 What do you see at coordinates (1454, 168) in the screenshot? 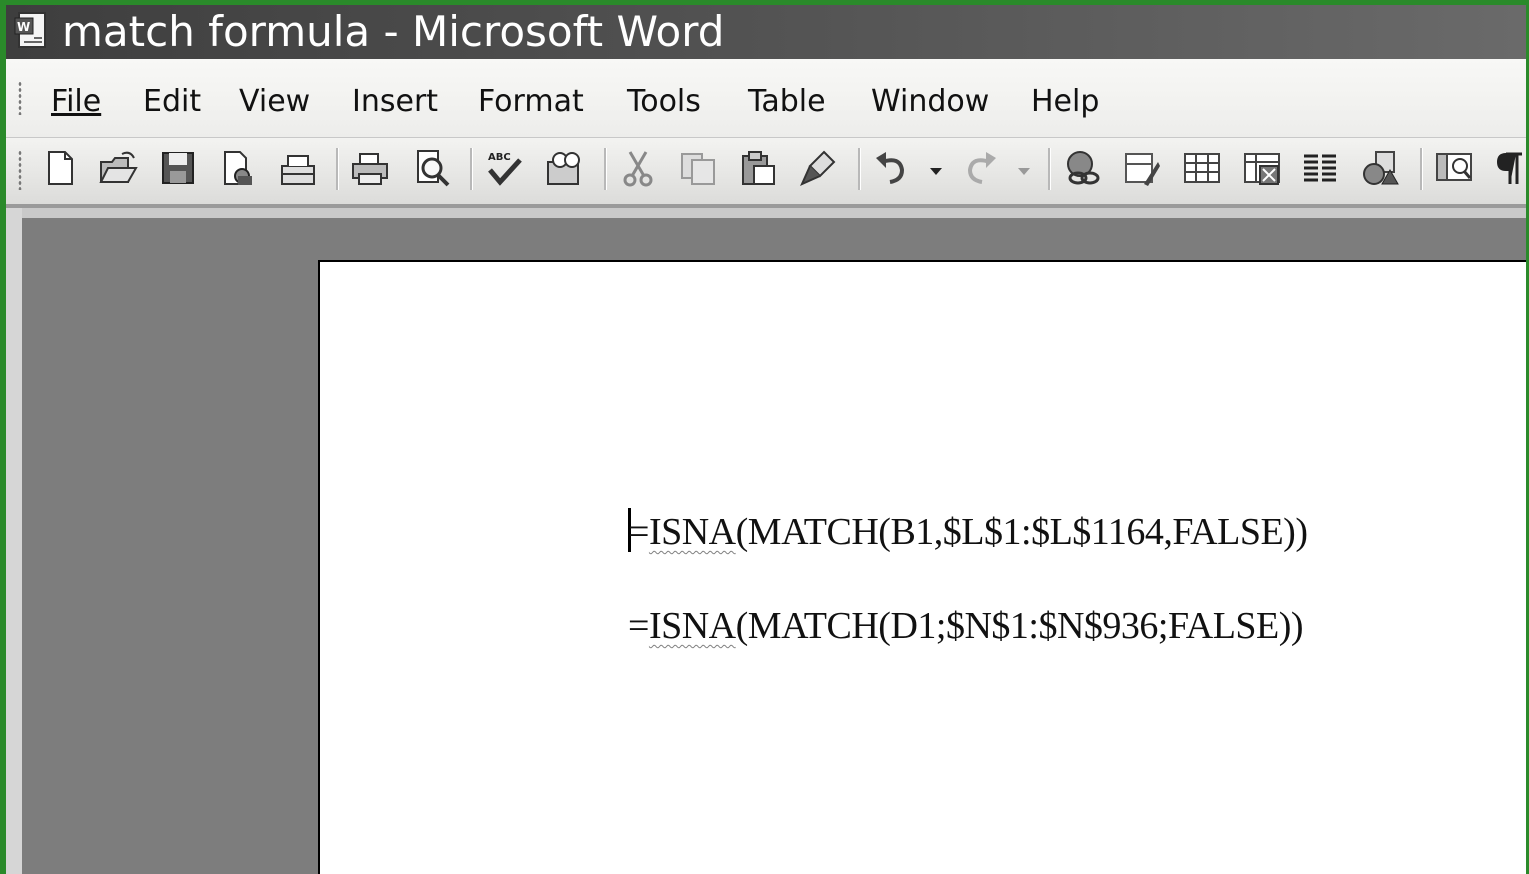
I see `document-map-icon` at bounding box center [1454, 168].